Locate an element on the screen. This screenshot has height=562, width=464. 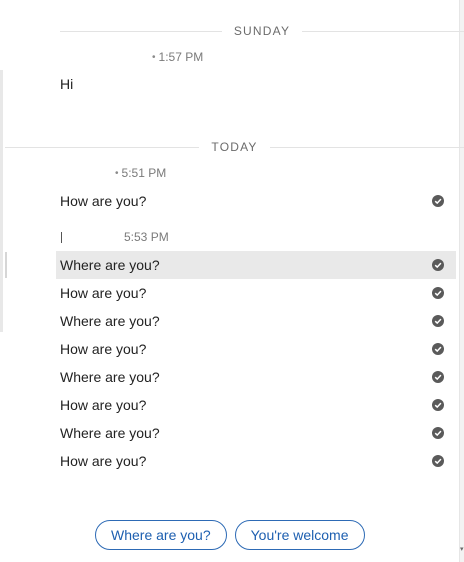
date-separator-sunday: SUNDAY is located at coordinates (262, 31).